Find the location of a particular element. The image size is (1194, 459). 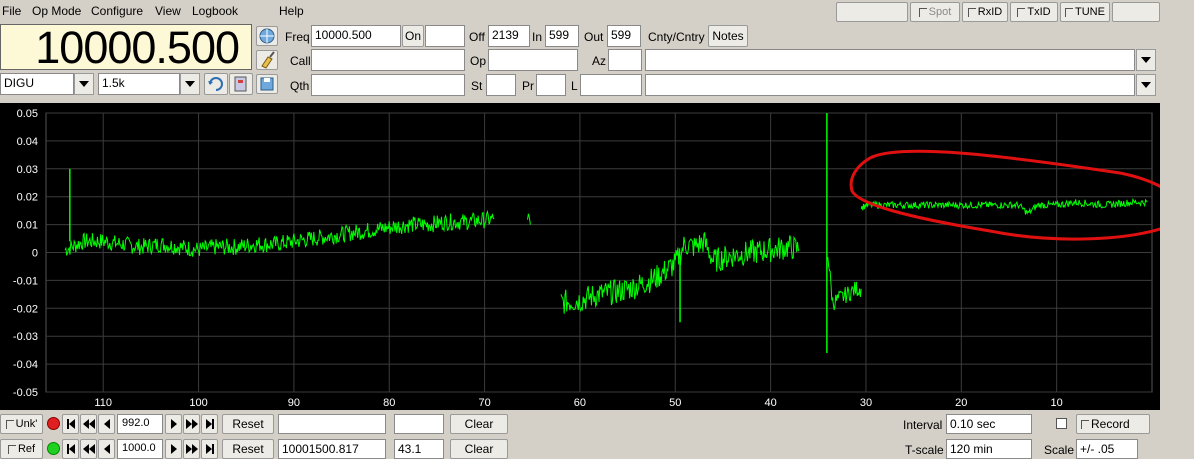

ref-button: Ref is located at coordinates (21, 449).